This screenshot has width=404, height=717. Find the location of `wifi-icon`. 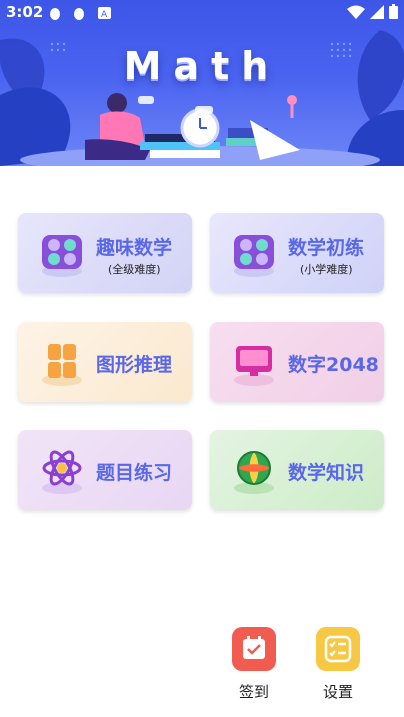

wifi-icon is located at coordinates (356, 12).